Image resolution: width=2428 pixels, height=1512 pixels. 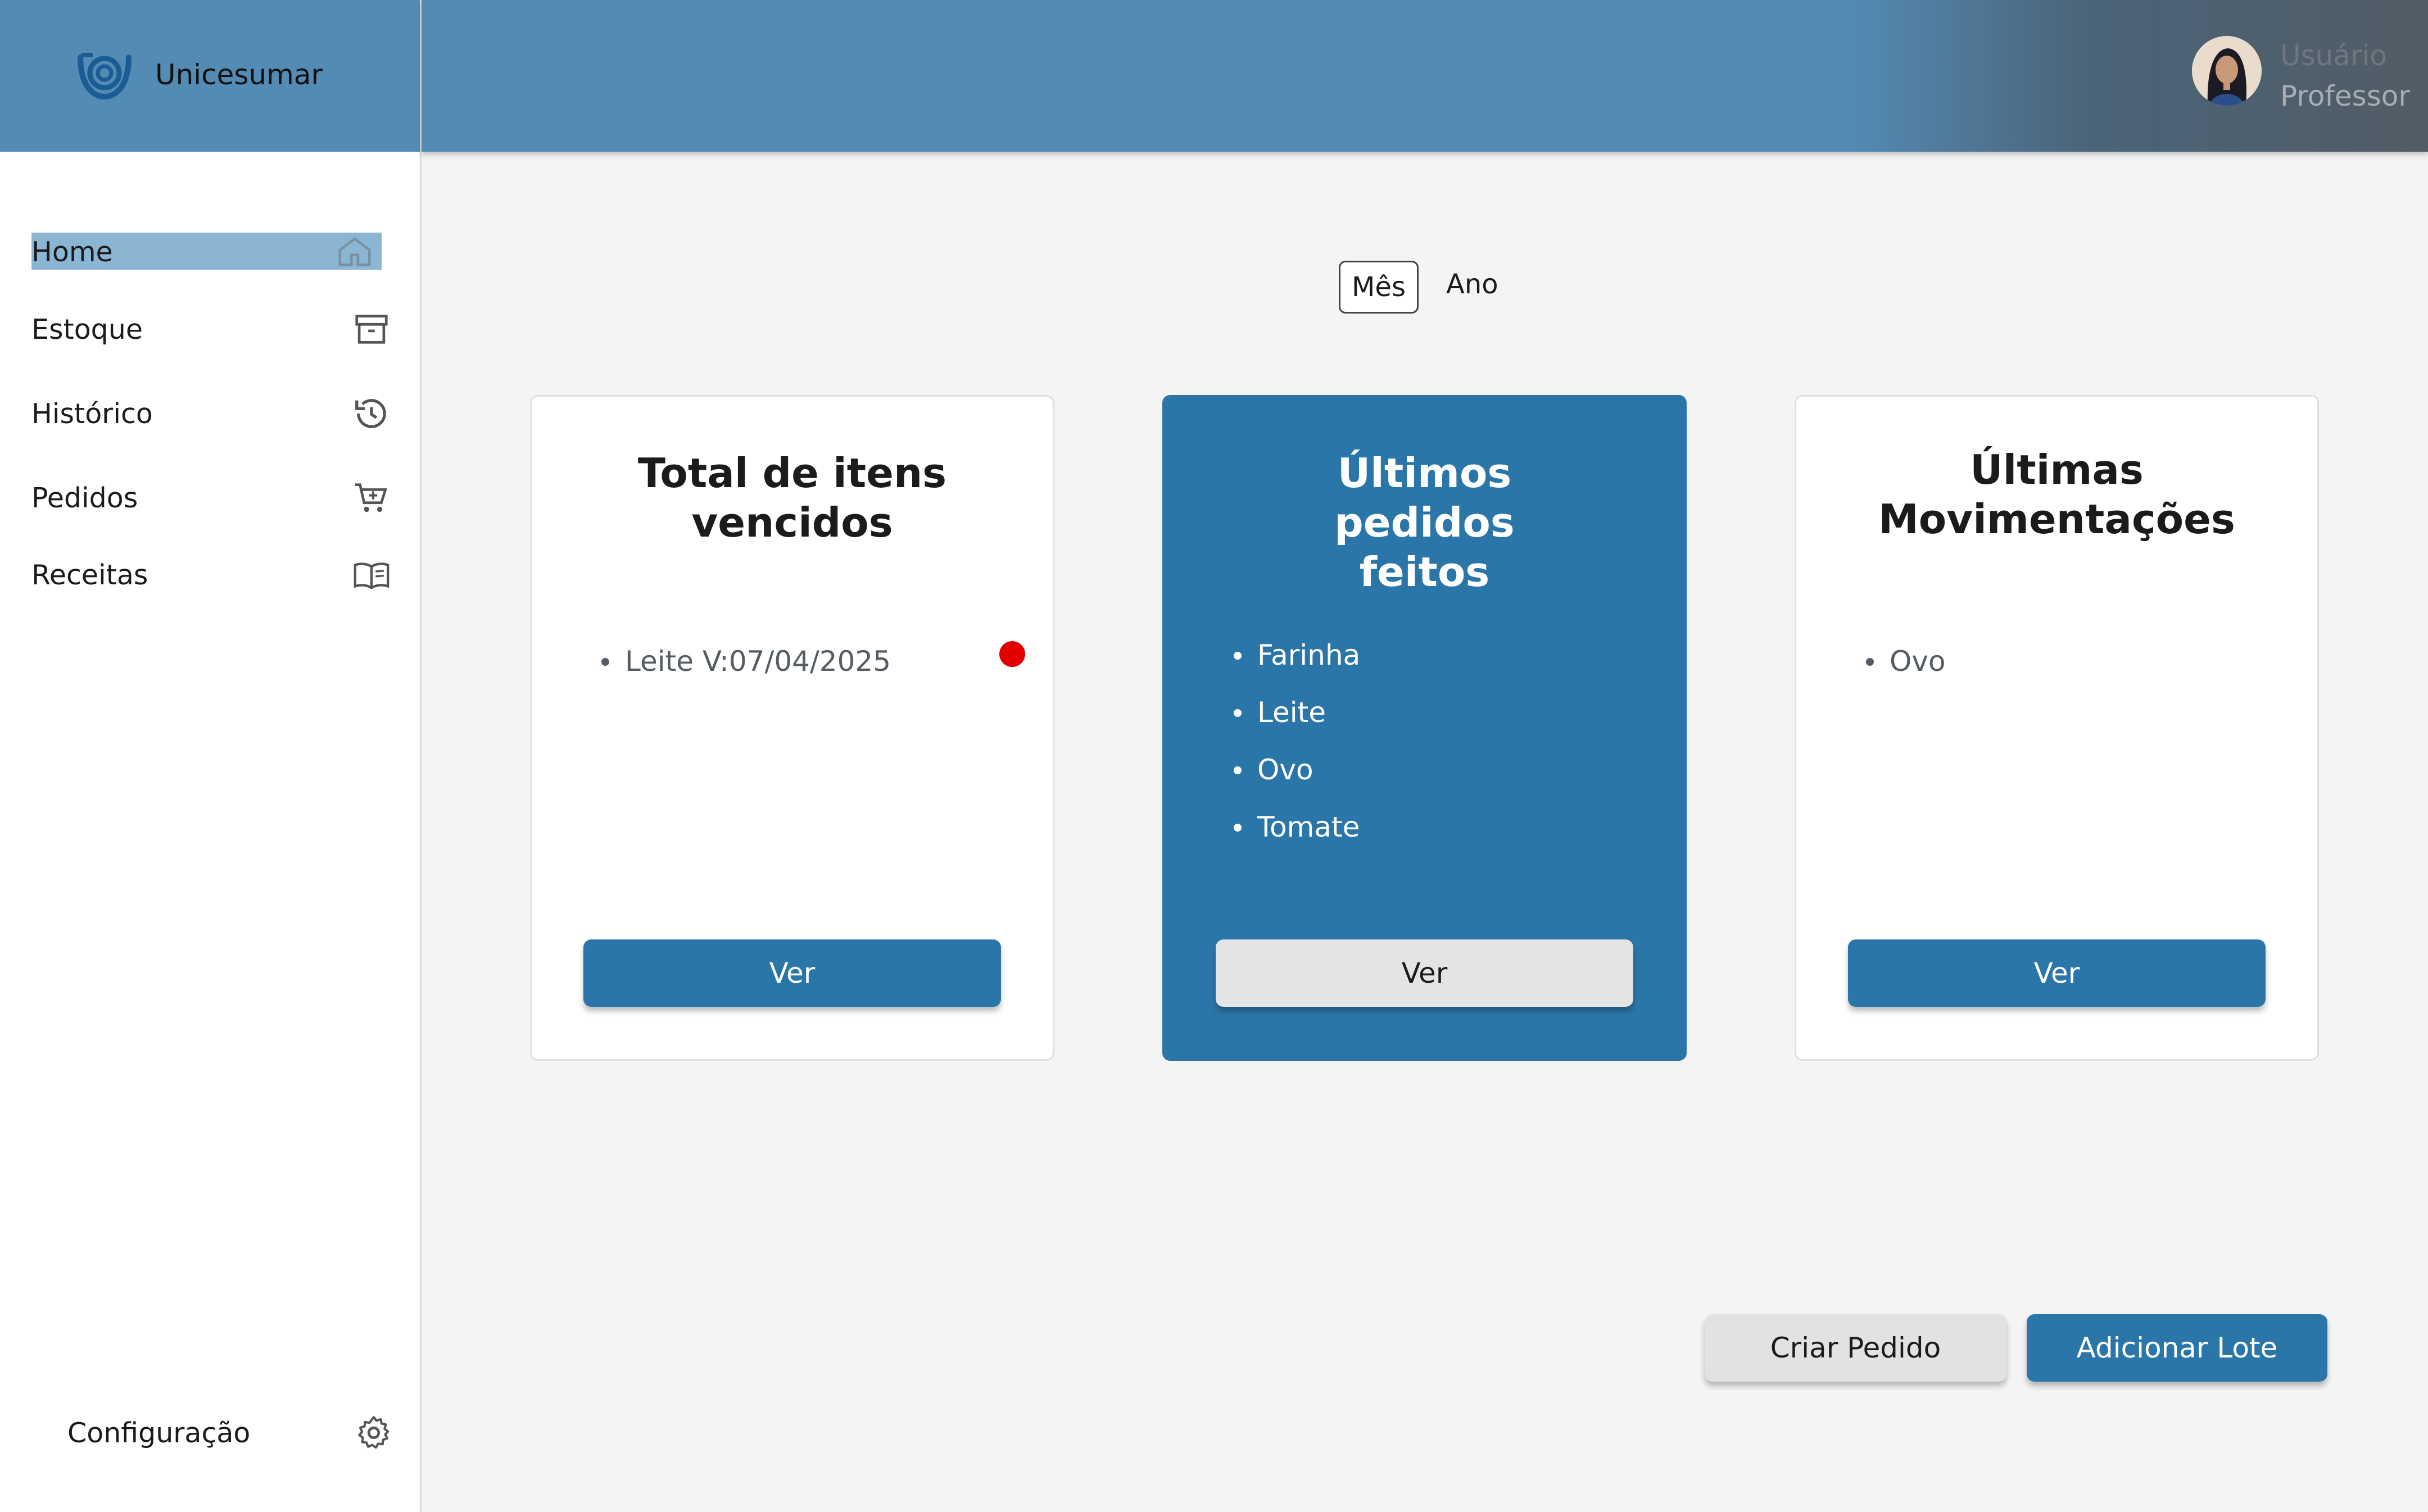 What do you see at coordinates (2057, 728) in the screenshot?
I see `card-last-movements: Últimas Movimentações Ovo Ver` at bounding box center [2057, 728].